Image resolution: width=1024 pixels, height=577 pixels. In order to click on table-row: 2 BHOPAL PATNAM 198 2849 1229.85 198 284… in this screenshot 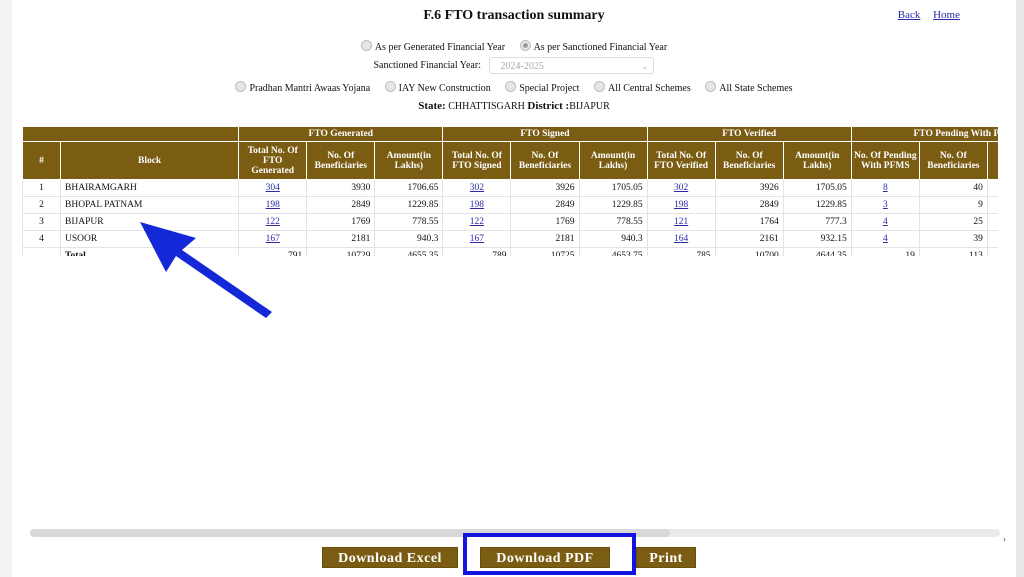, I will do `click(510, 205)`.